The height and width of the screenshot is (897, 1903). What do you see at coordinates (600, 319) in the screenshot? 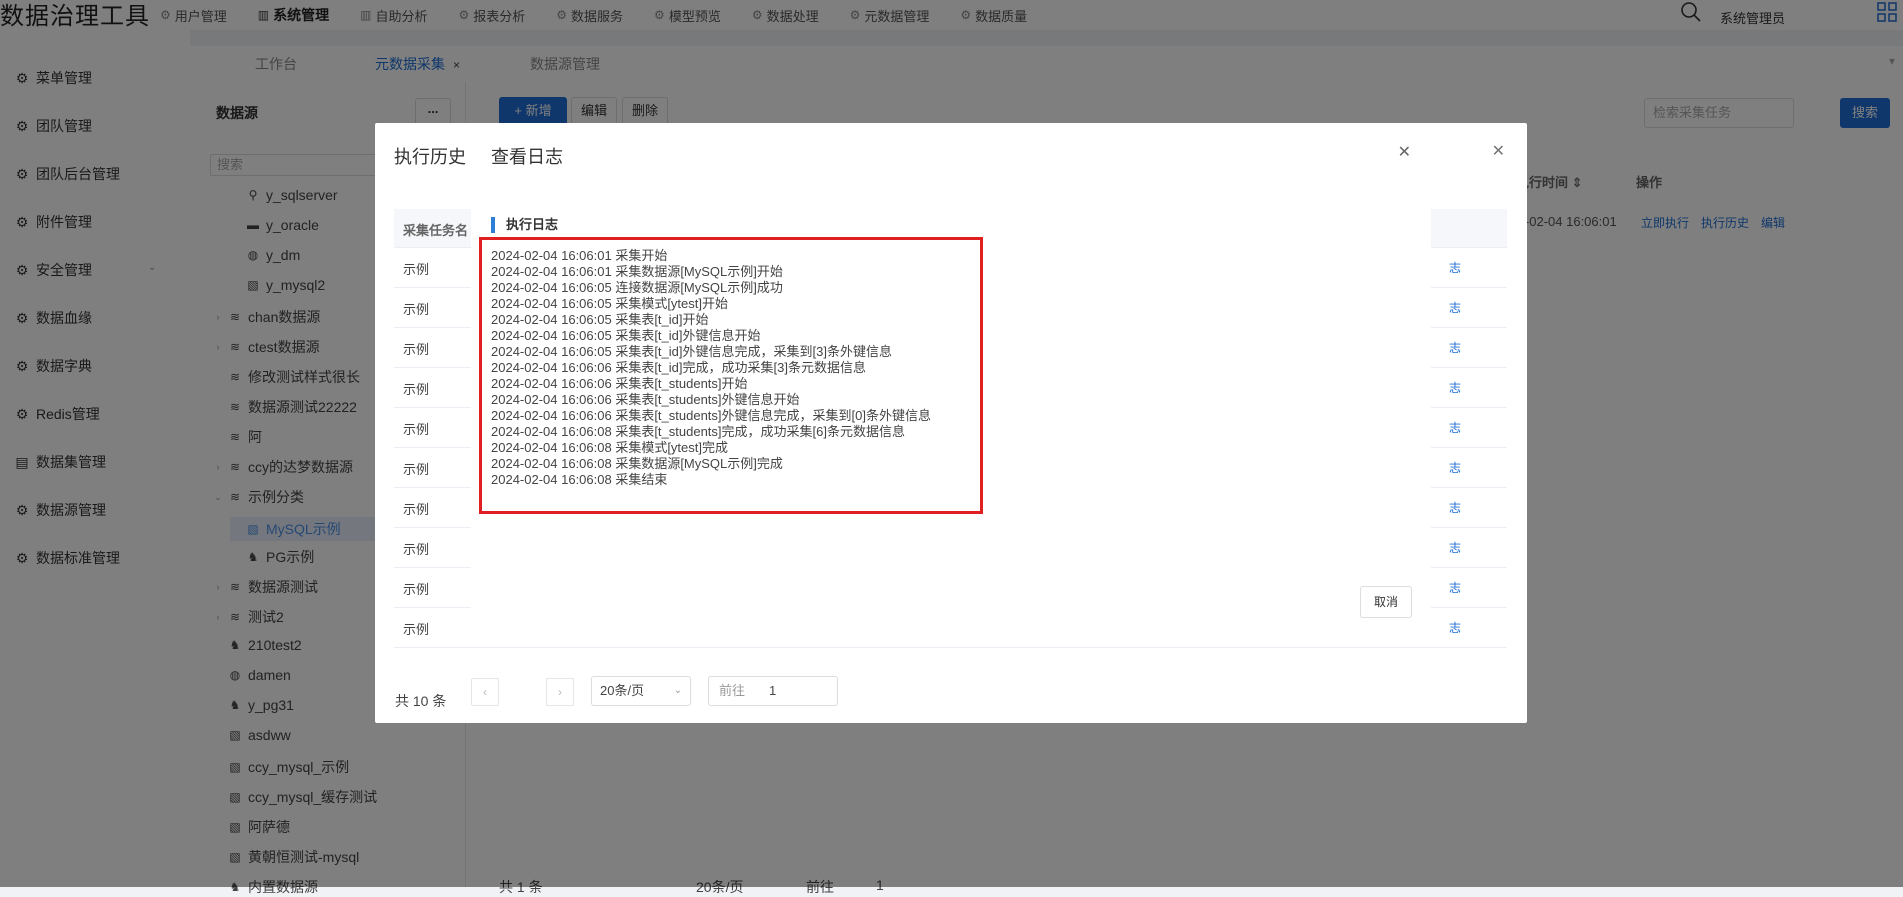
I see `log-line: 2024-02-04 16:06:05 采集表[t_id]开始` at bounding box center [600, 319].